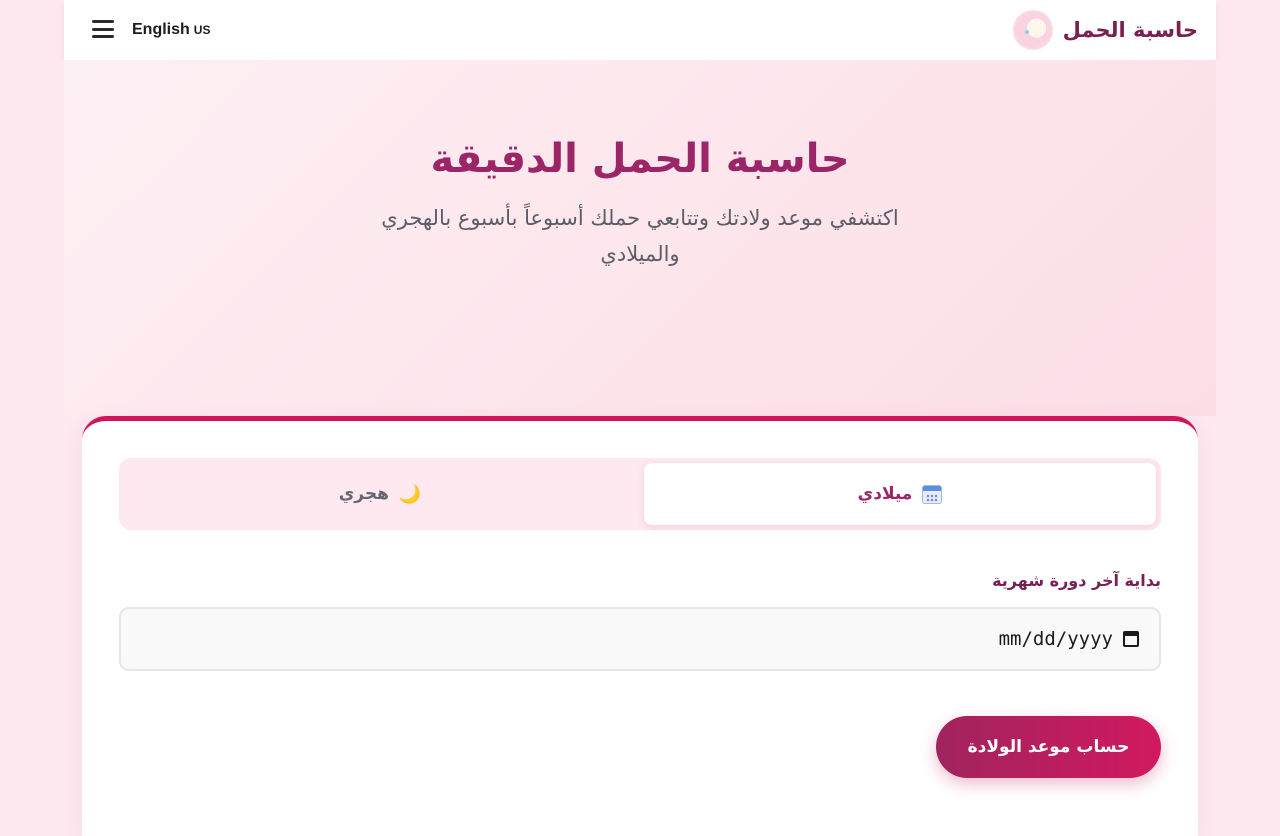 The height and width of the screenshot is (836, 1280). I want to click on tab-hijri: 🌙 هجري, so click(380, 494).